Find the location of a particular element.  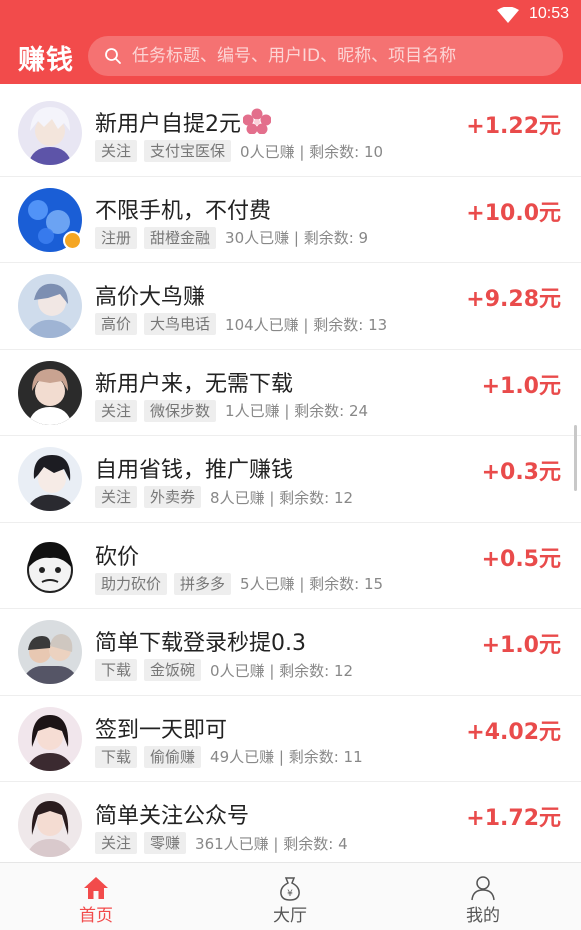

nav-item-home: 首页 is located at coordinates (96, 896).